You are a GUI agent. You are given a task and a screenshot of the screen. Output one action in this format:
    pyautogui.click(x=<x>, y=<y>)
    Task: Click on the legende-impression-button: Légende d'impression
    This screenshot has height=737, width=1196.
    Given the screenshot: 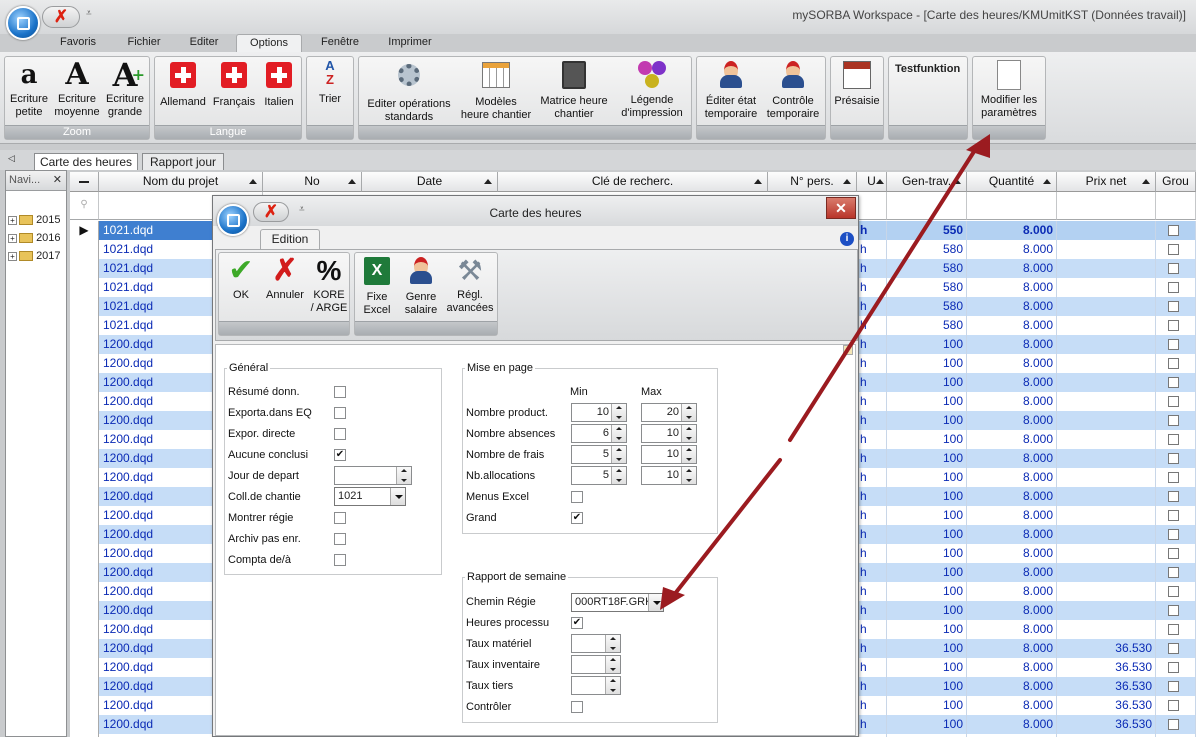 What is the action you would take?
    pyautogui.click(x=652, y=89)
    